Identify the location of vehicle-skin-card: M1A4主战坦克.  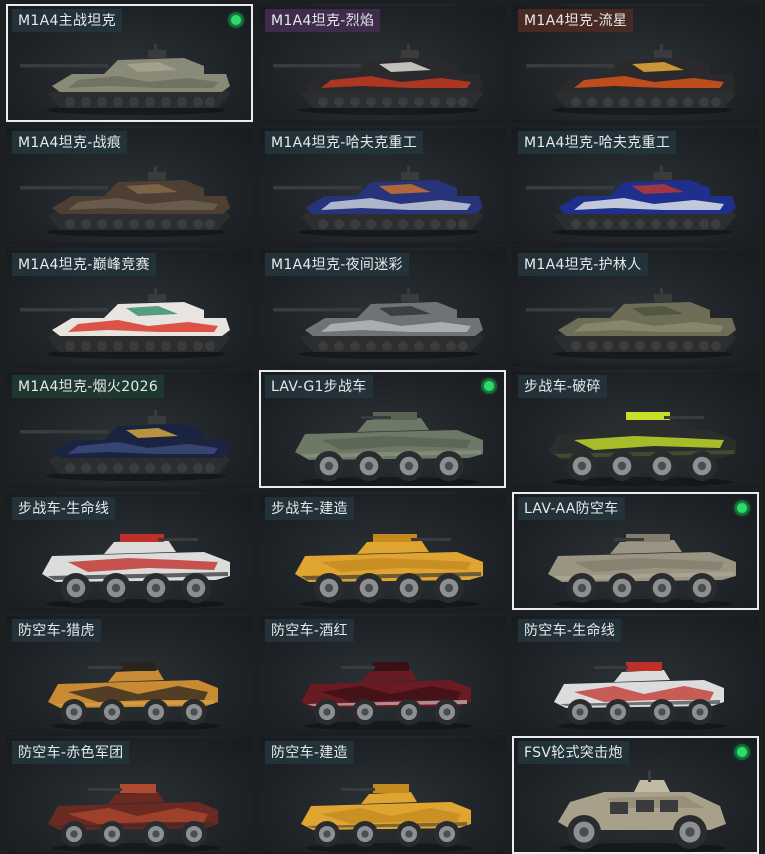
(129, 63).